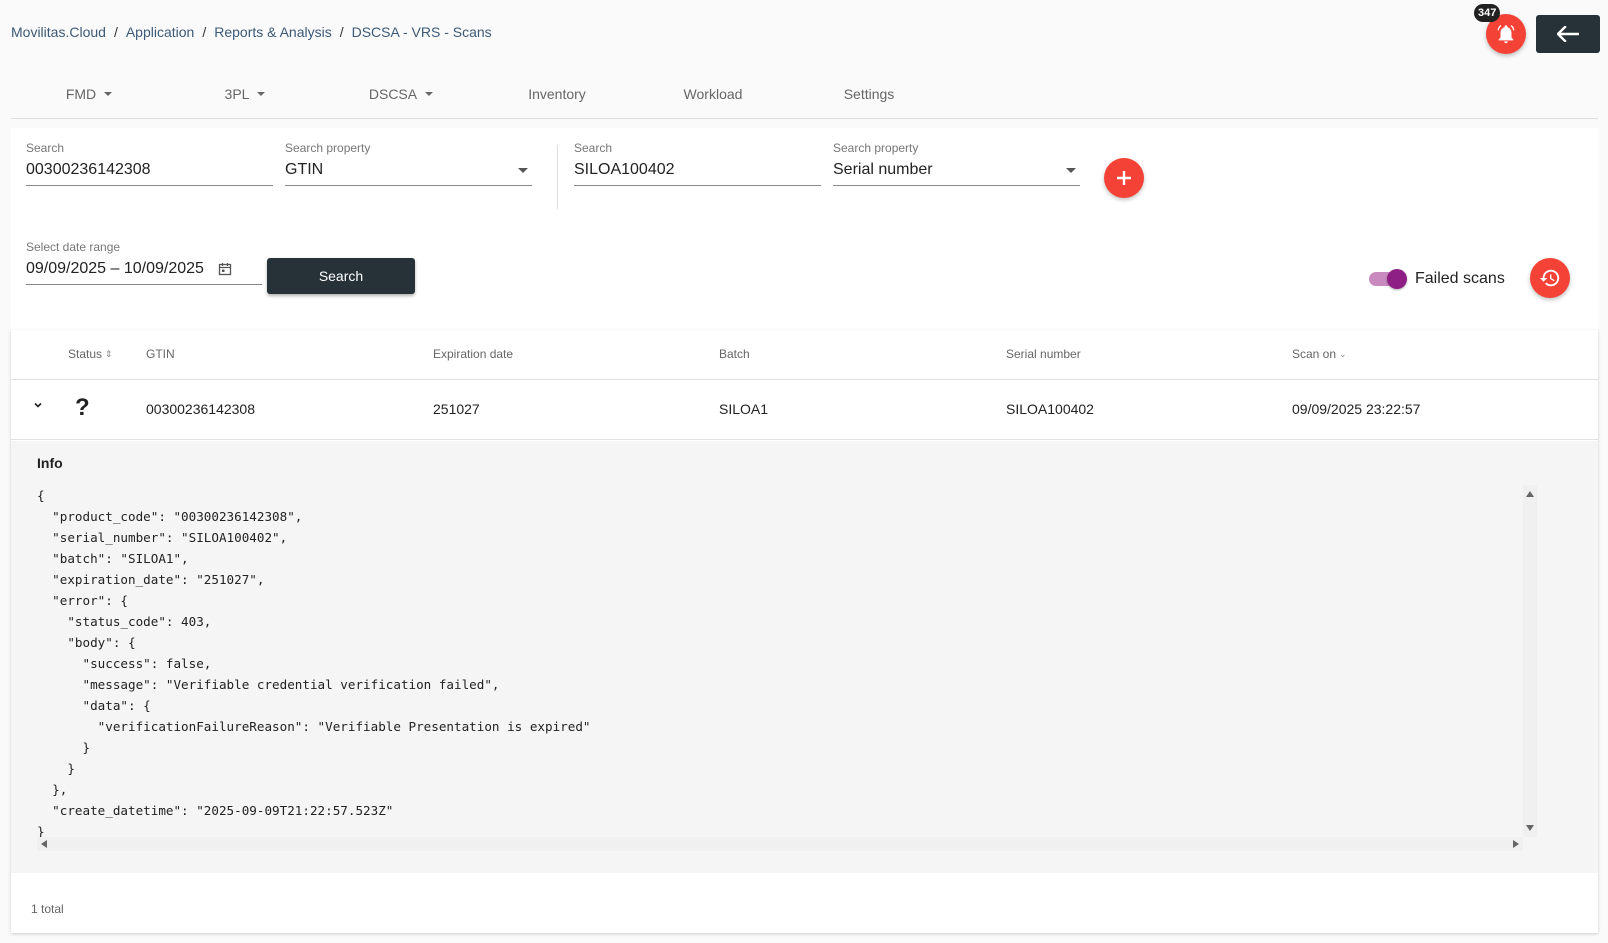  I want to click on breadcrumb-application: Application, so click(160, 32).